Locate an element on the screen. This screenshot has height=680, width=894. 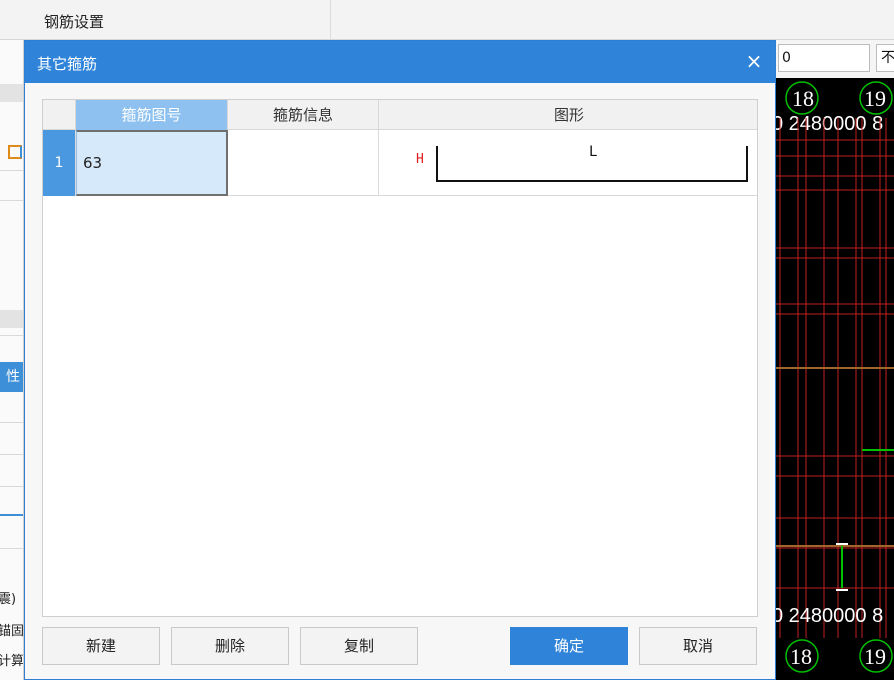
property-header-text: 性 is located at coordinates (13, 377).